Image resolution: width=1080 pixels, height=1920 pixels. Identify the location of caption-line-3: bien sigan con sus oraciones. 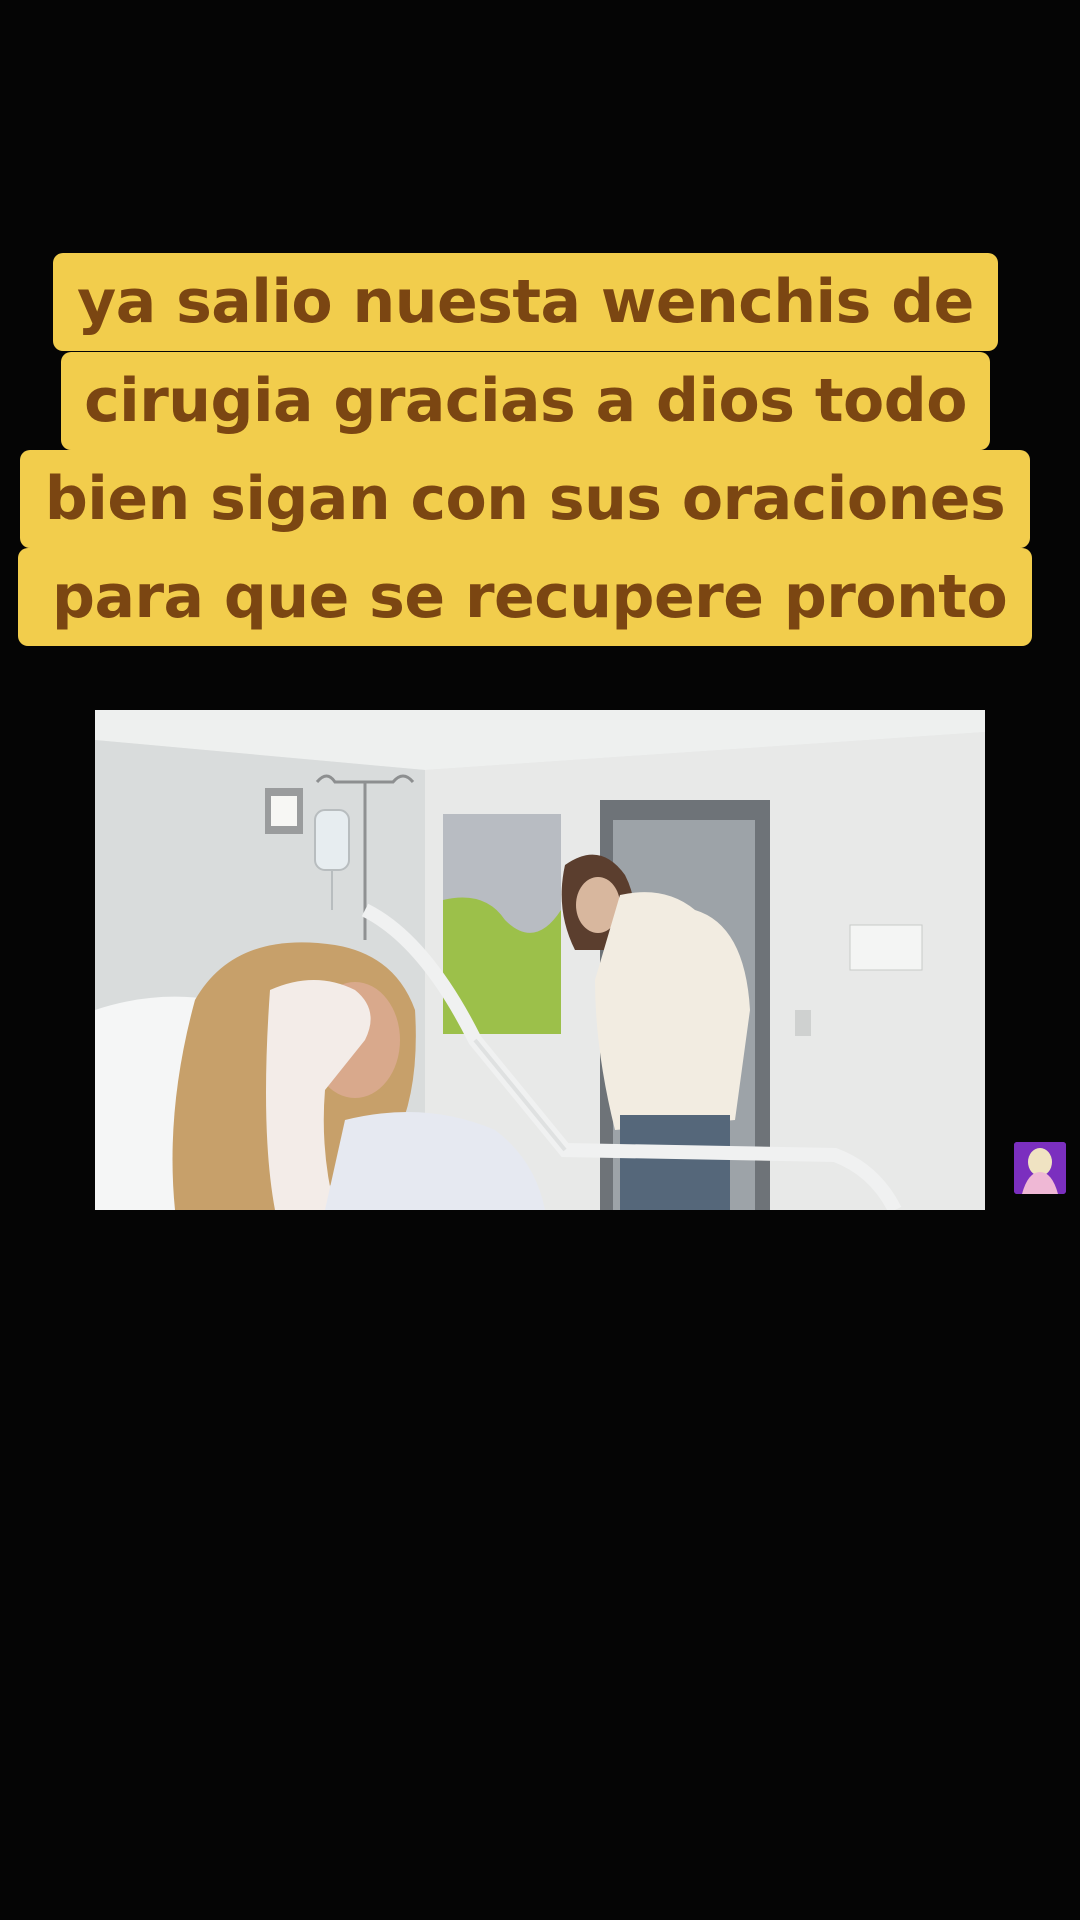
(525, 499).